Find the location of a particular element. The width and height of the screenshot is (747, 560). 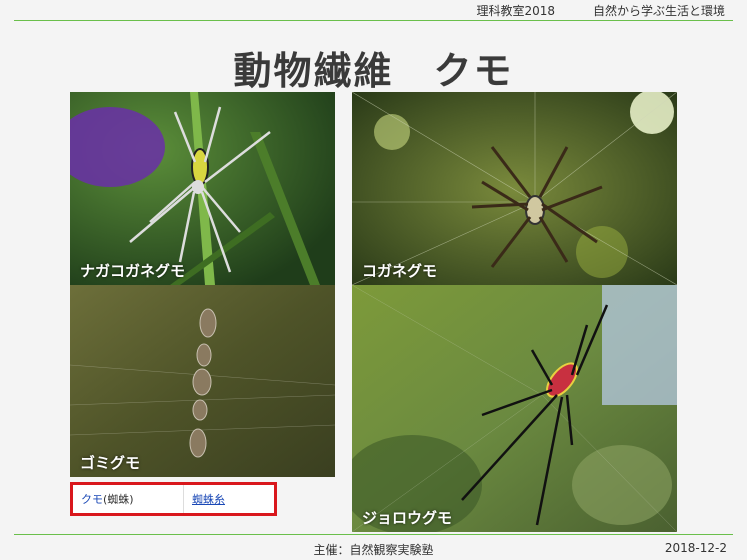

photo-kogane: コガネグモ is located at coordinates (514, 188).